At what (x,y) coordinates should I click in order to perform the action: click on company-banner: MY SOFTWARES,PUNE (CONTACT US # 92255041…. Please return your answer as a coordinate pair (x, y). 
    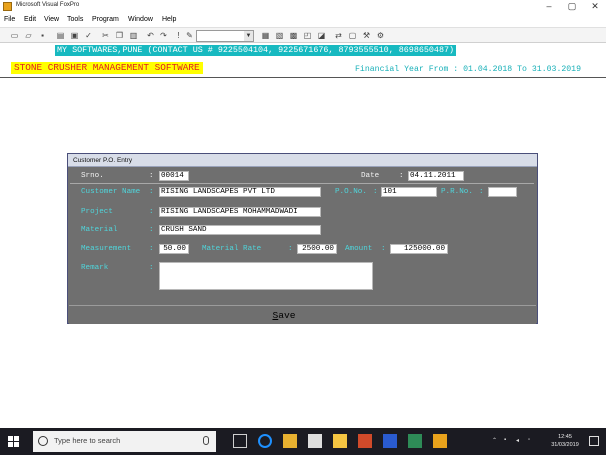
    Looking at the image, I should click on (256, 50).